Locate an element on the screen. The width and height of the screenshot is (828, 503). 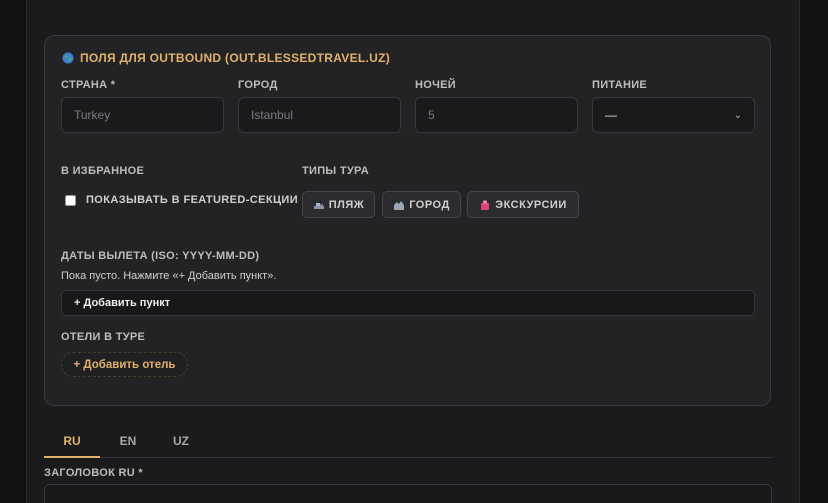
hotels-label: ОТЕЛИ В ТУРЕ is located at coordinates (103, 337).